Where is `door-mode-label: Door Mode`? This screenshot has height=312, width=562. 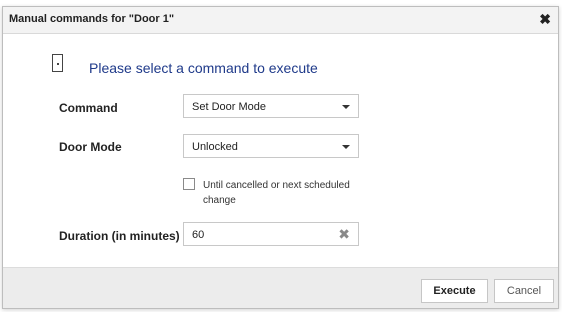
door-mode-label: Door Mode is located at coordinates (90, 147).